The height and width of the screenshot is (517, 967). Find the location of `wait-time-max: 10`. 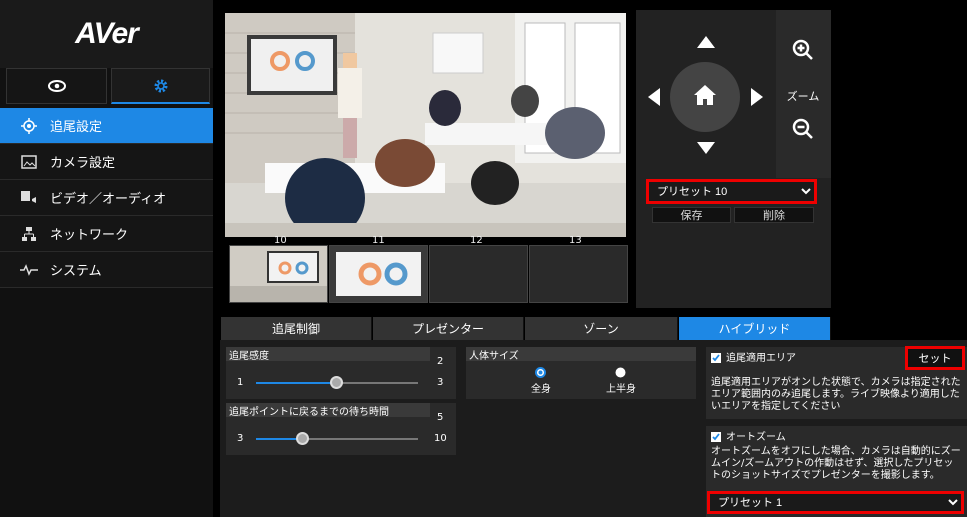

wait-time-max: 10 is located at coordinates (440, 438).